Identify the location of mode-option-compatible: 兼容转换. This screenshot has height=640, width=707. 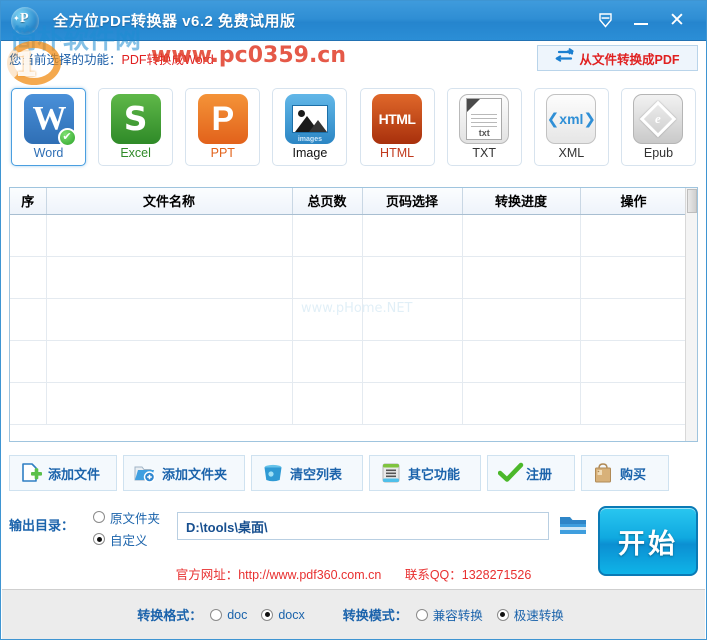
(449, 614).